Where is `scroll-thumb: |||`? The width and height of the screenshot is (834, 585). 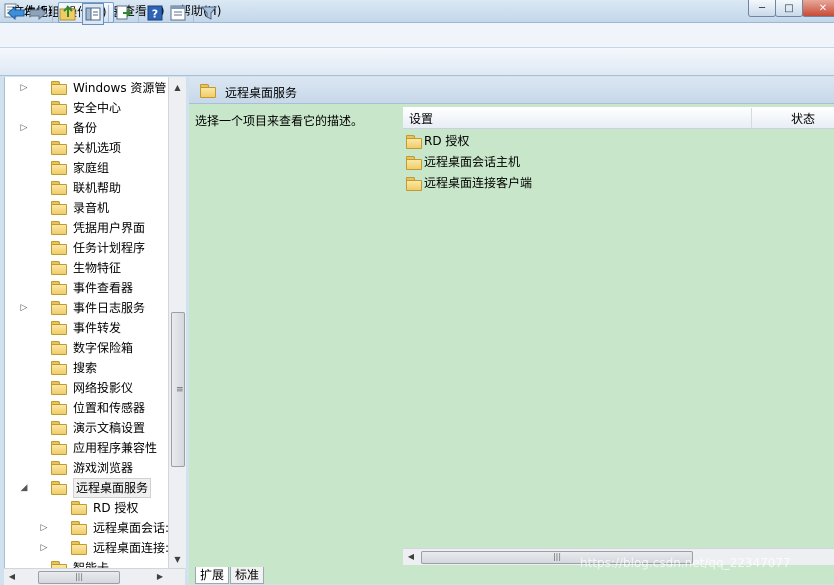 scroll-thumb: ||| is located at coordinates (79, 577).